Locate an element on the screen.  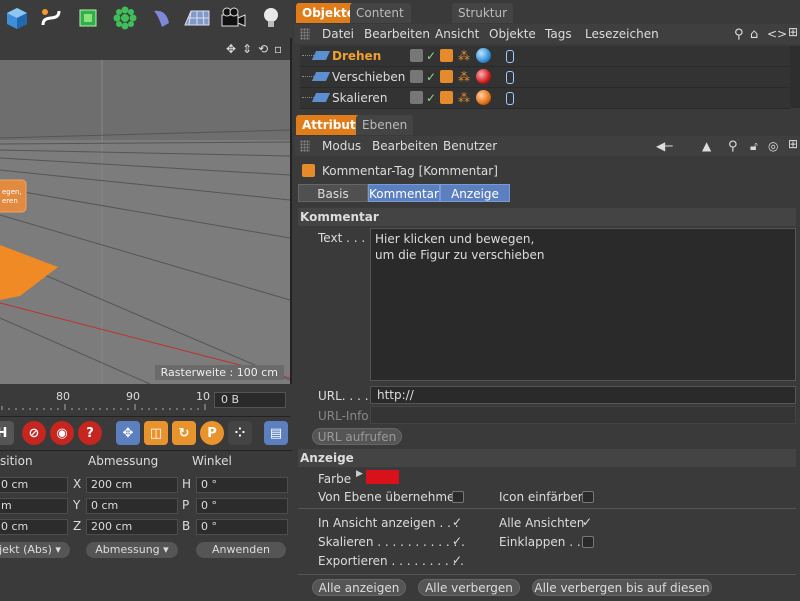
subtab-anzeige: Anzeige is located at coordinates (475, 193).